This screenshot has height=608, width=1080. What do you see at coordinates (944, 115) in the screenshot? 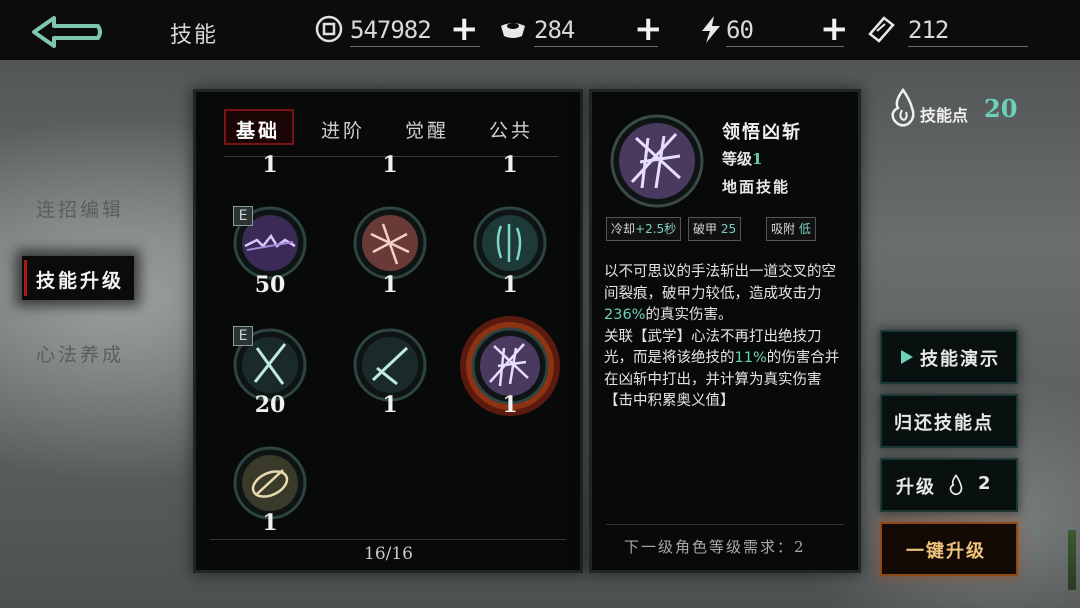
I see `skill-points-label: 技能点` at bounding box center [944, 115].